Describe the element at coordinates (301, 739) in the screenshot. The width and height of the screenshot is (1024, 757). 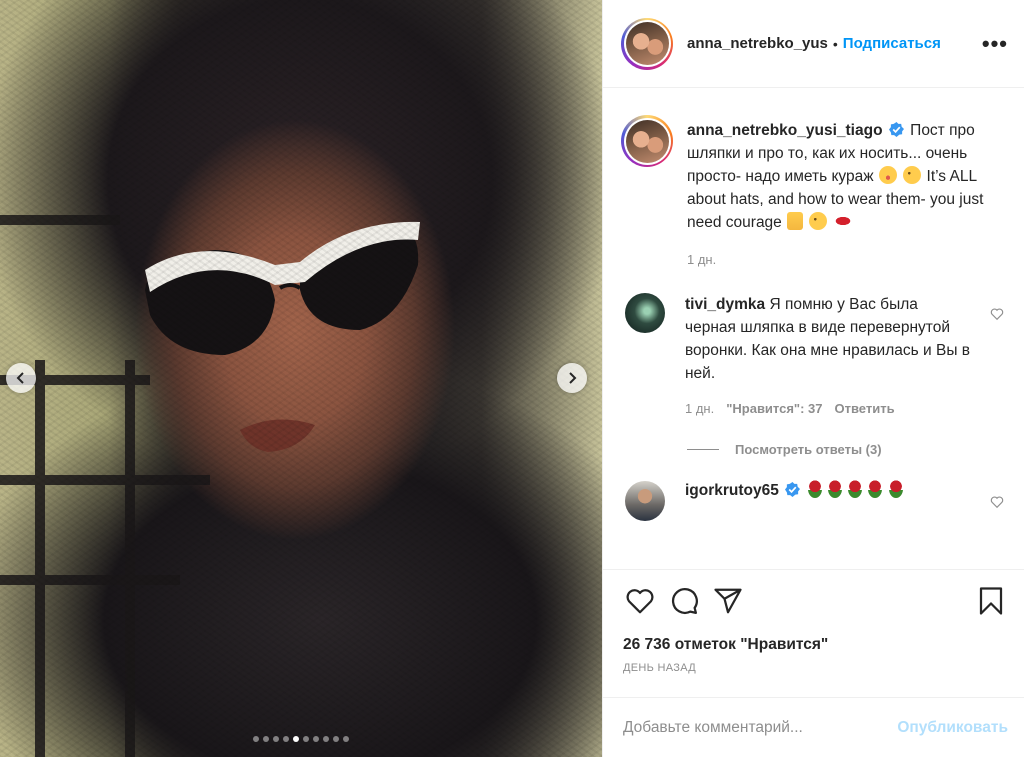
I see `carousel-indicator` at that location.